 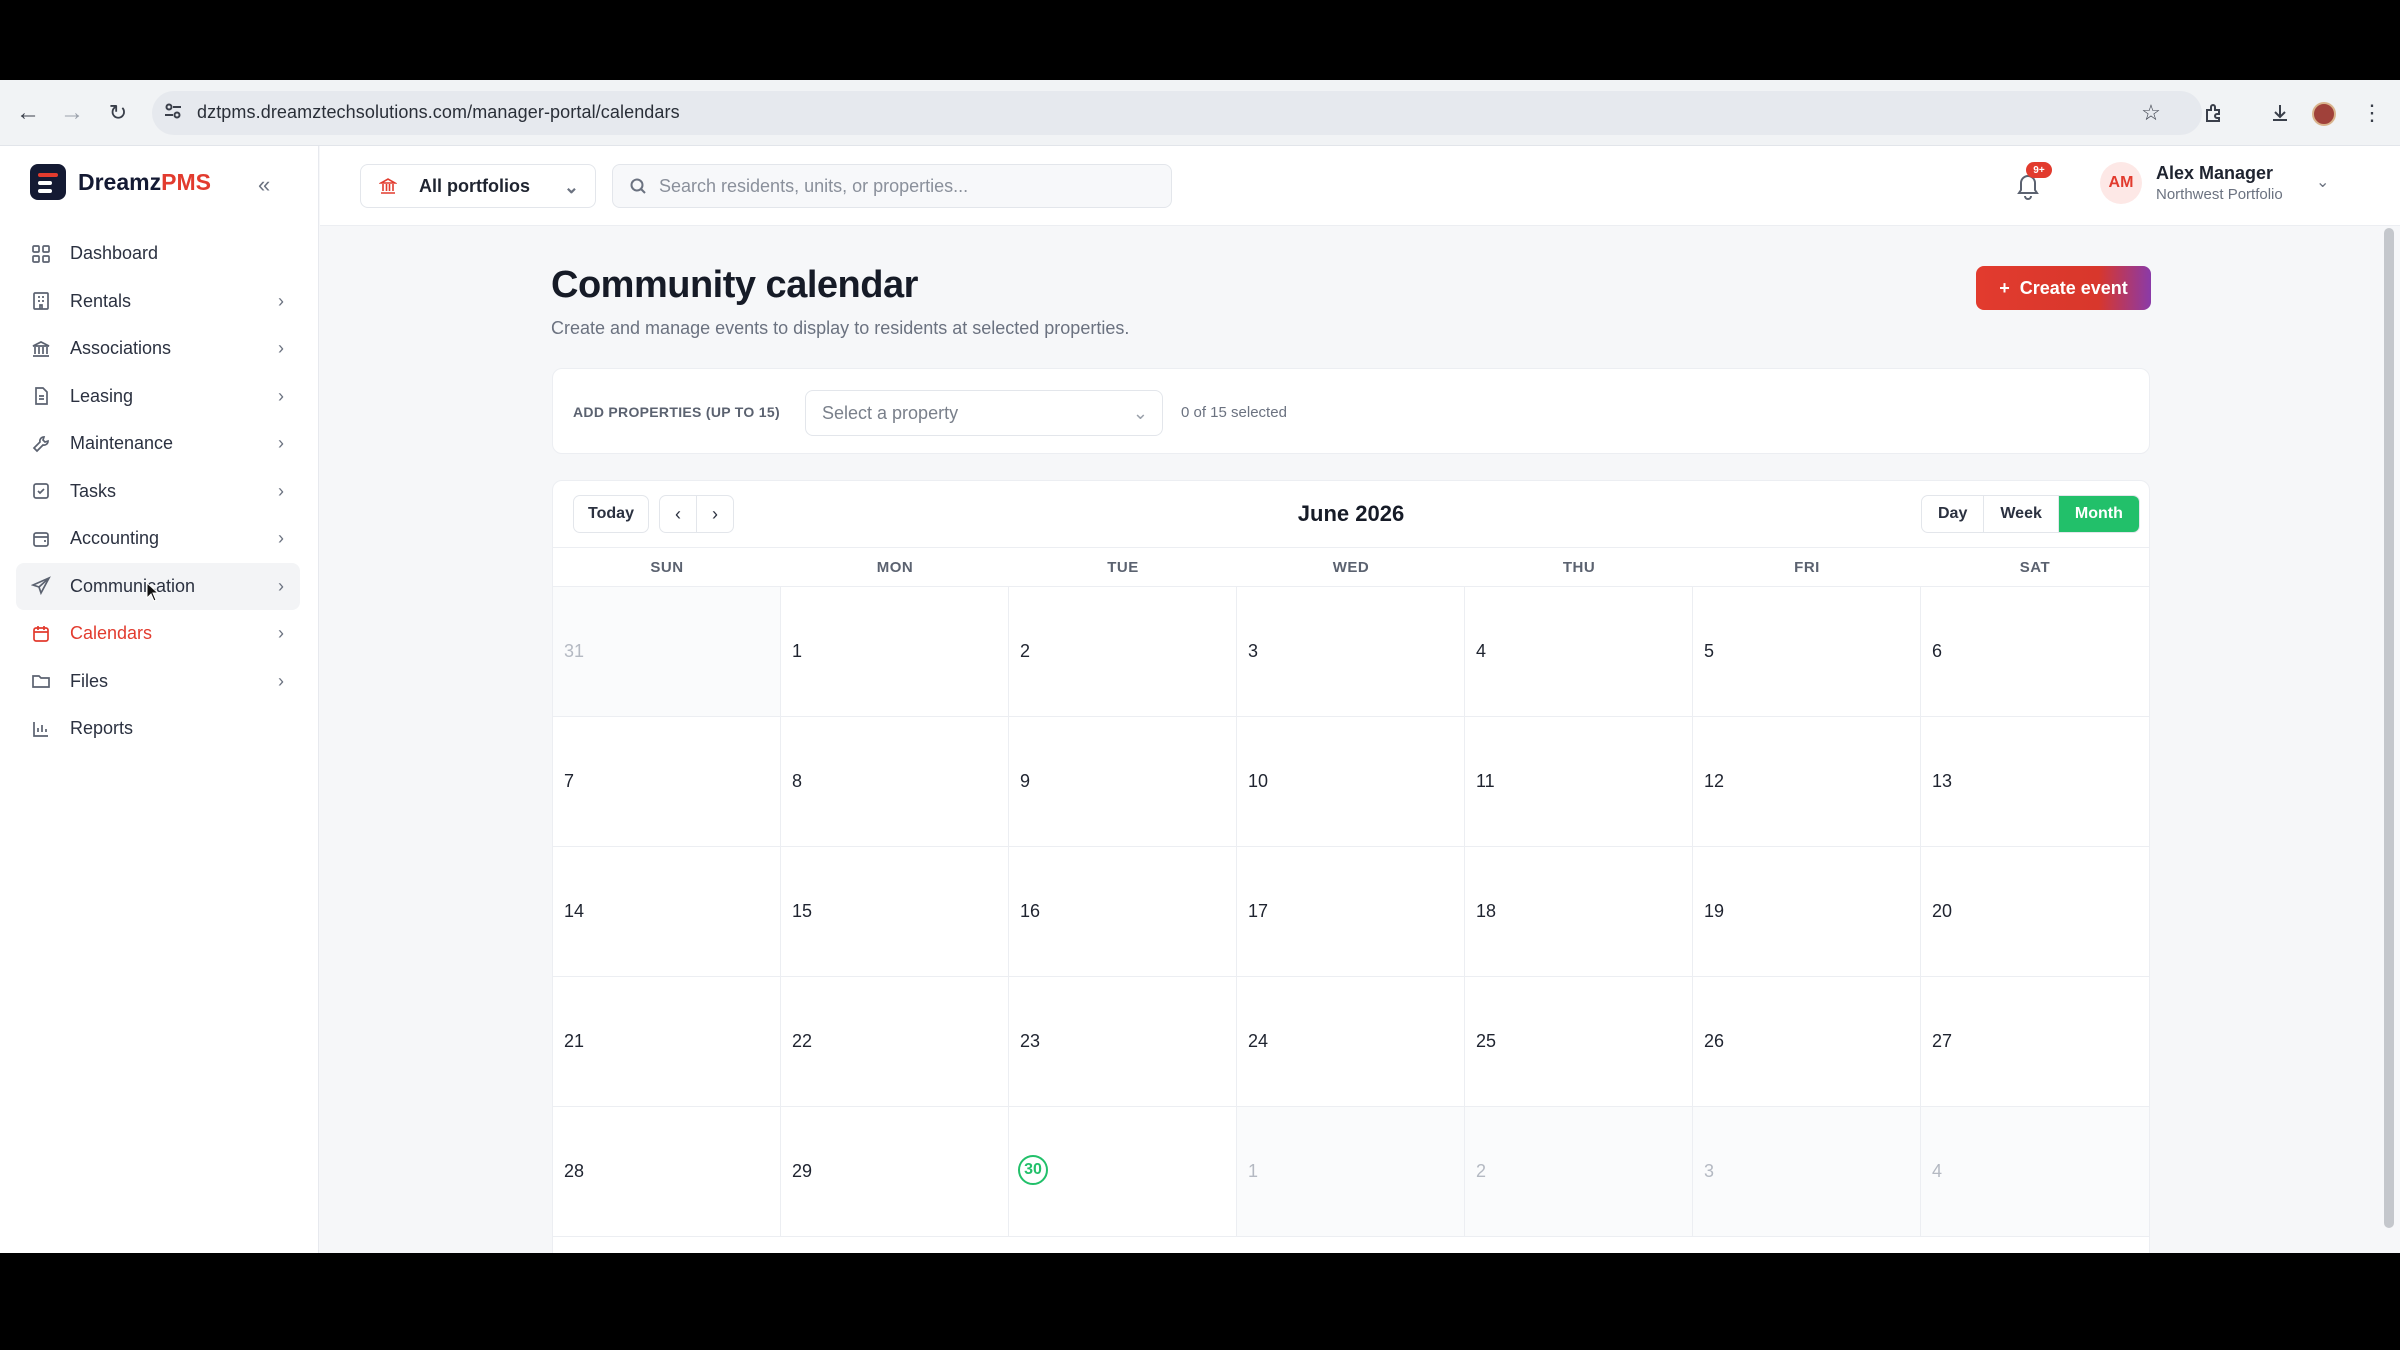 What do you see at coordinates (1579, 782) in the screenshot?
I see `calendar-day: 11` at bounding box center [1579, 782].